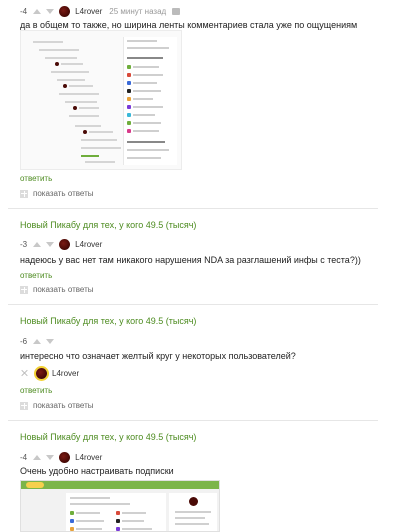 This screenshot has width=400, height=532. I want to click on comment-meta: -3 L4rover, so click(64, 244).